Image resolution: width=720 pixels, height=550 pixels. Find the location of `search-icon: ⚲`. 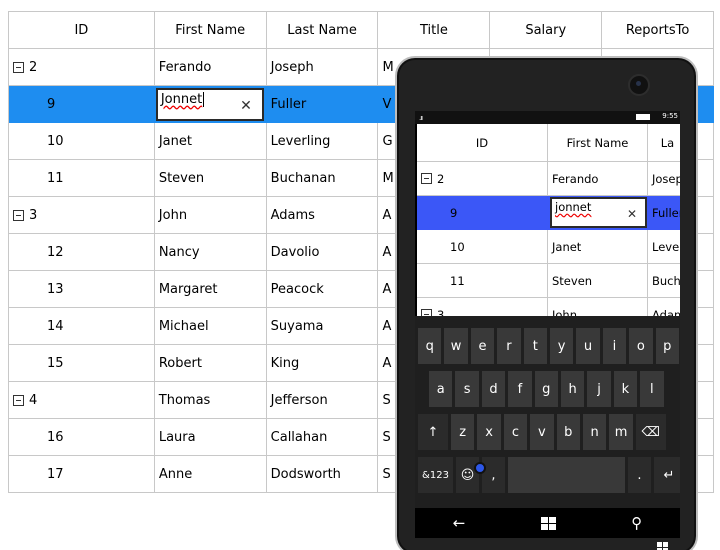

search-icon: ⚲ is located at coordinates (636, 523).